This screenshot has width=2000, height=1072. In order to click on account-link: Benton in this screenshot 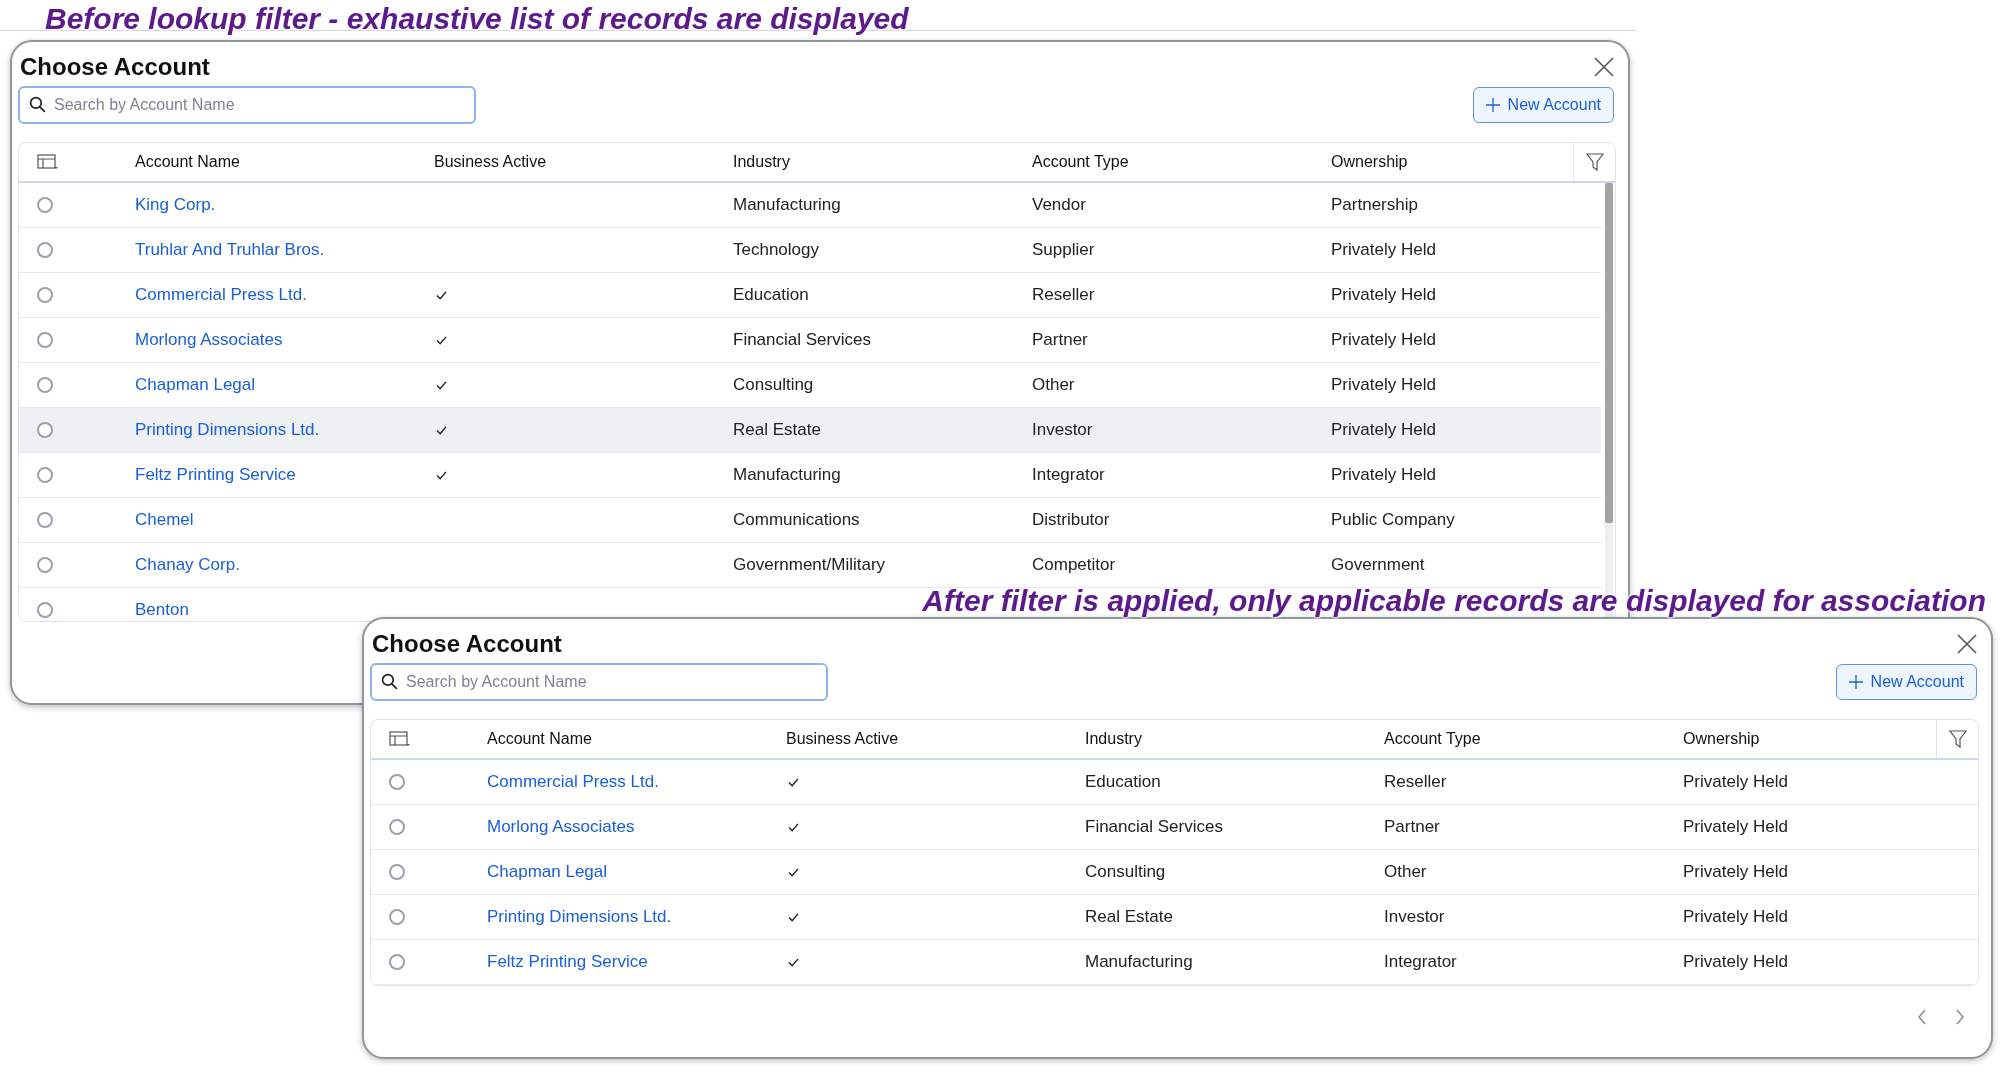, I will do `click(162, 610)`.